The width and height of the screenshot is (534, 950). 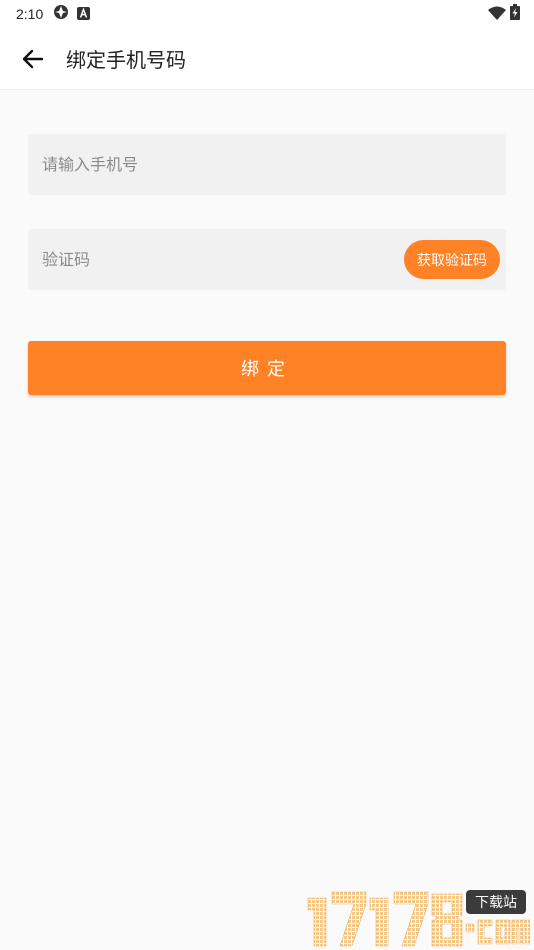 I want to click on back-button, so click(x=33, y=59).